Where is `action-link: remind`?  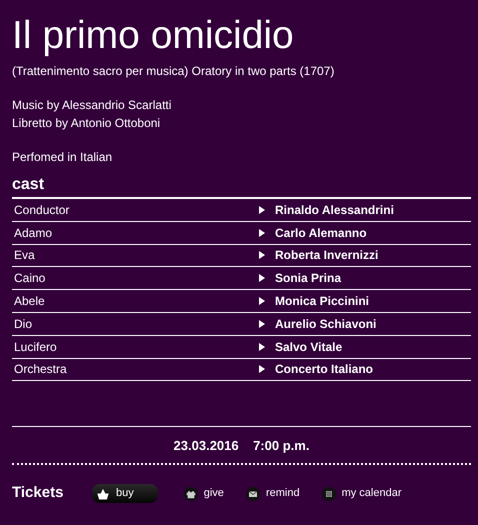
action-link: remind is located at coordinates (273, 493).